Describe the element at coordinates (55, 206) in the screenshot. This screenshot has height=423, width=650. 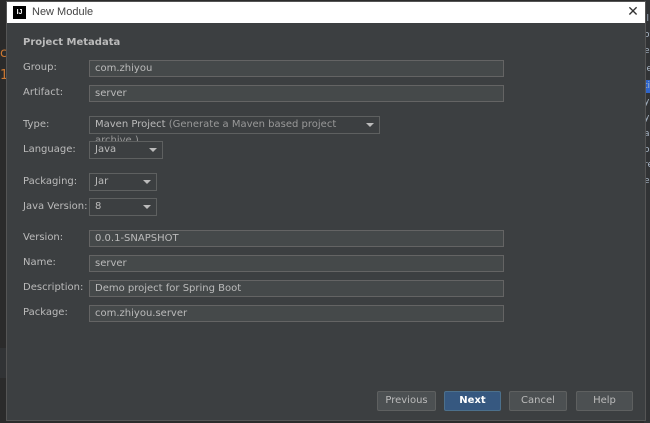
I see `java-version-label: Java Version:` at that location.